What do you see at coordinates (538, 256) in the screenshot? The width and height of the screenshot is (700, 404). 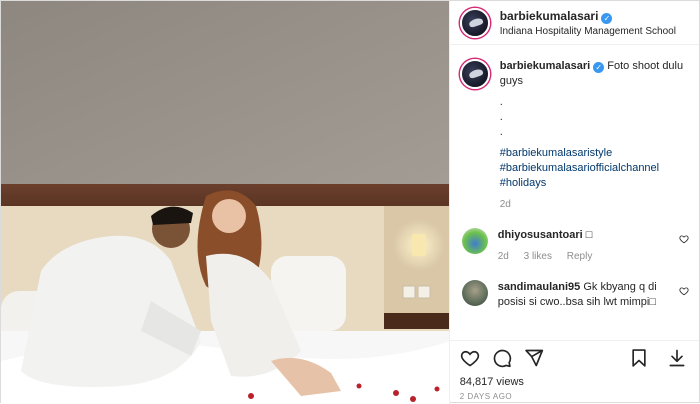 I see `comment-likes: 3 likes` at bounding box center [538, 256].